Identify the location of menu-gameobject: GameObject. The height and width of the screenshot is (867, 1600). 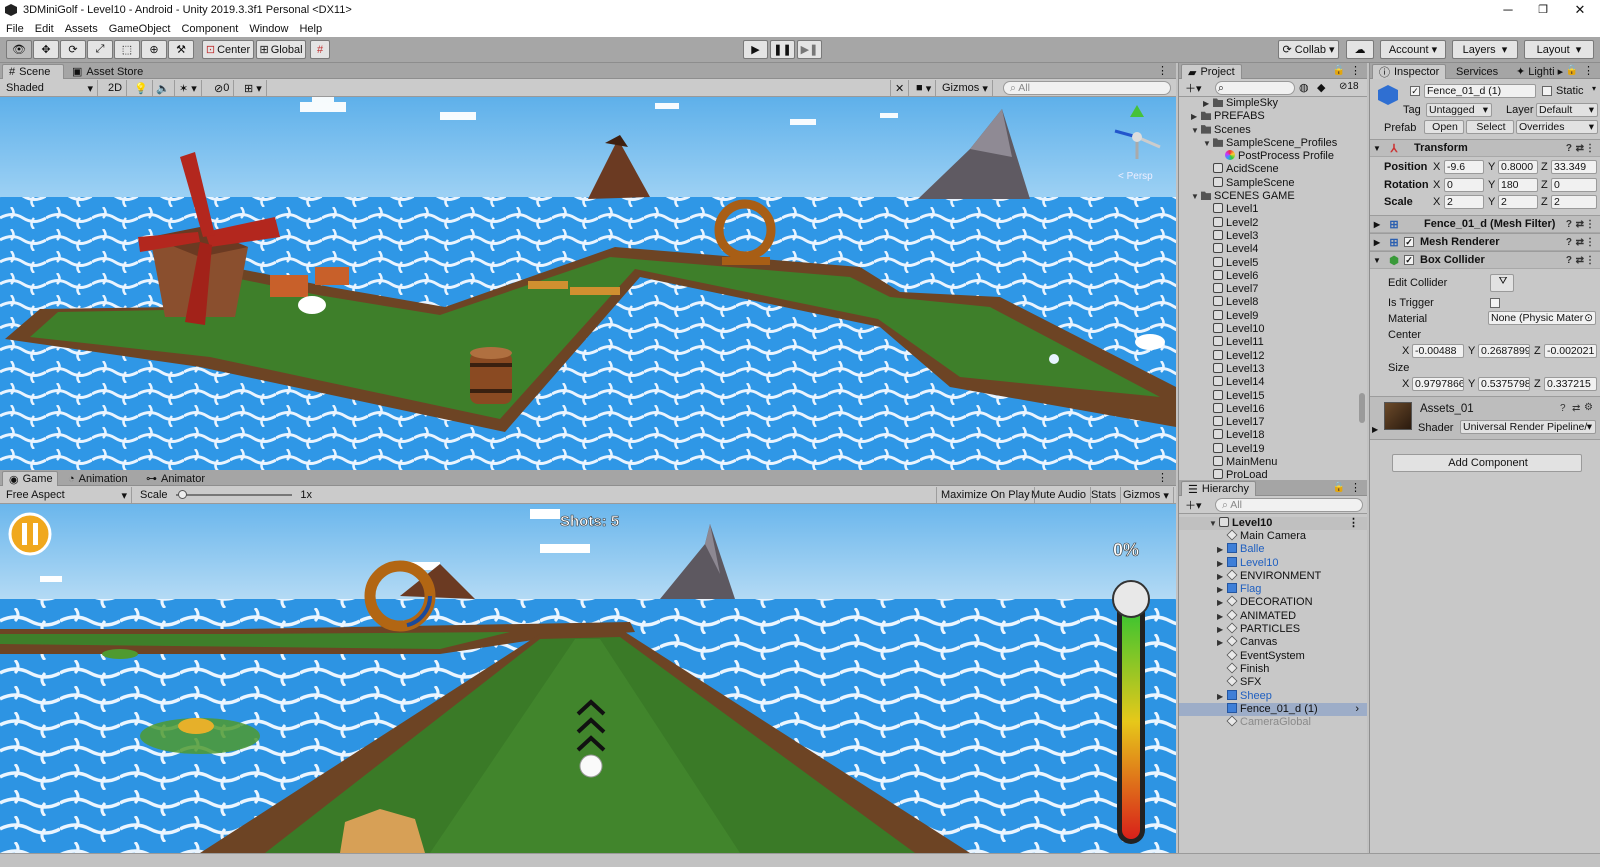
(140, 29).